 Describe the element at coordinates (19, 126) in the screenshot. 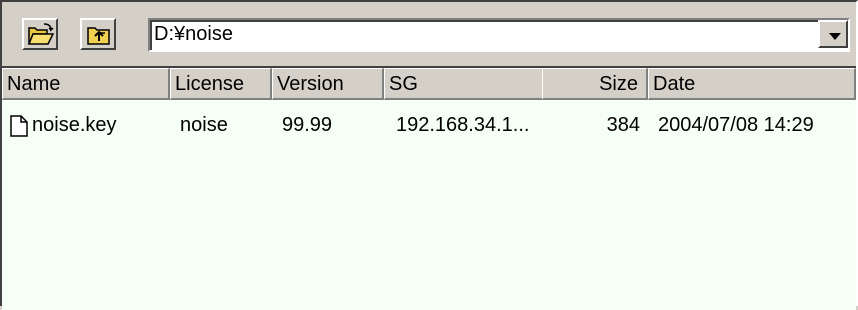

I see `file-icon` at that location.